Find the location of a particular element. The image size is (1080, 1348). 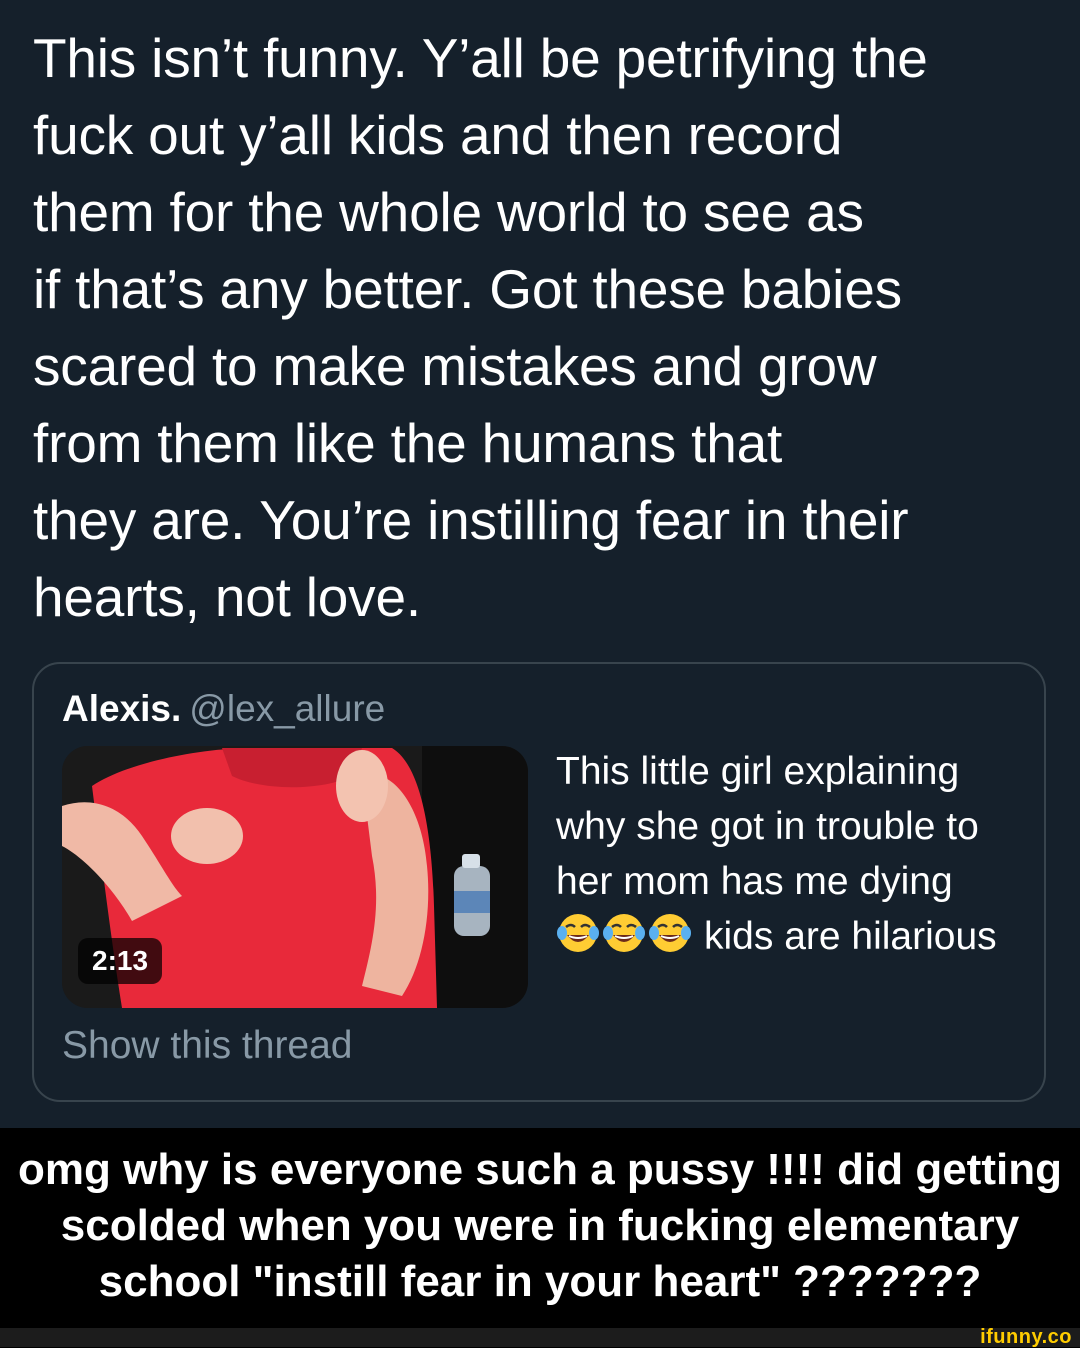

quoted-tweet-header: Alexis. @lex_allure is located at coordinates (223, 709).